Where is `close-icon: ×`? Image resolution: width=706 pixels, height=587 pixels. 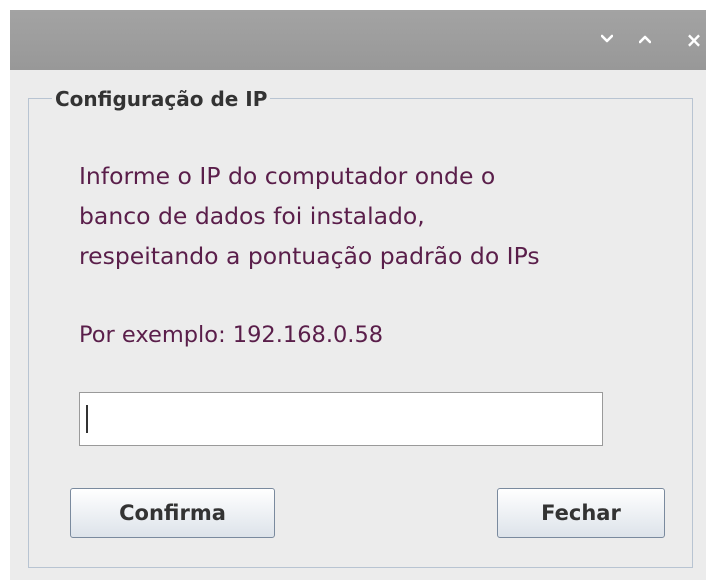 close-icon: × is located at coordinates (694, 40).